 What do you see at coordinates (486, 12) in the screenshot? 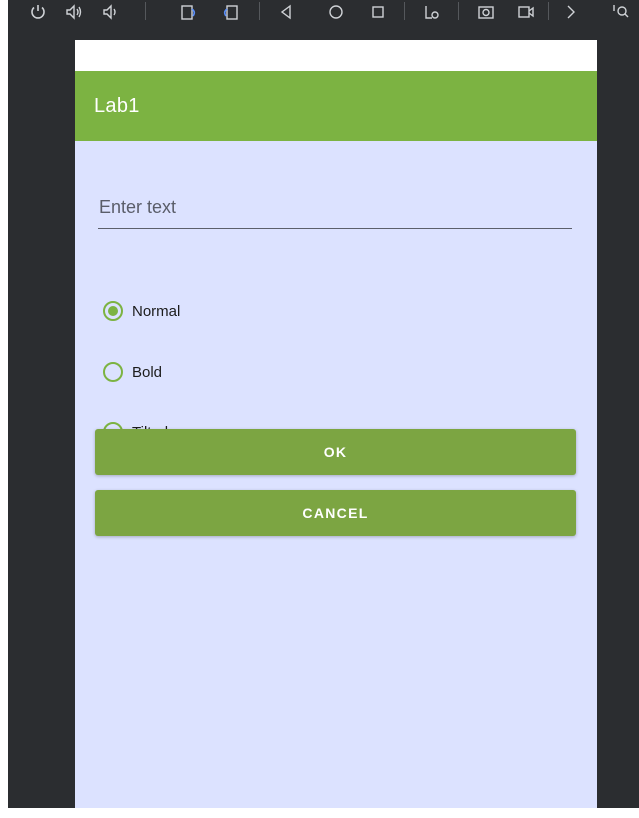
I see `screenshot-icon` at bounding box center [486, 12].